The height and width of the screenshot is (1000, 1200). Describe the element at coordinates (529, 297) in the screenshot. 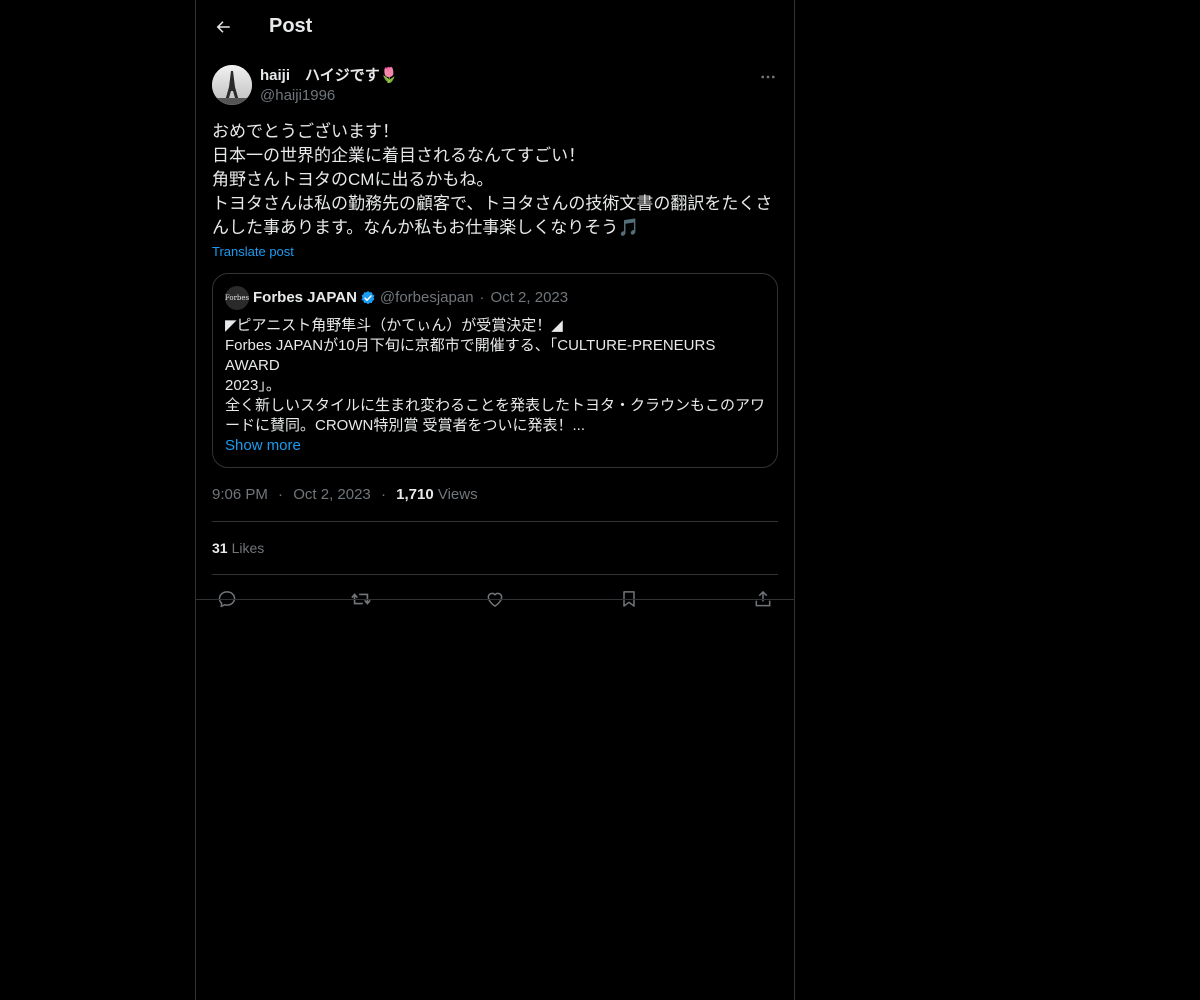

I see `quote-date: Oct 2, 2023` at that location.